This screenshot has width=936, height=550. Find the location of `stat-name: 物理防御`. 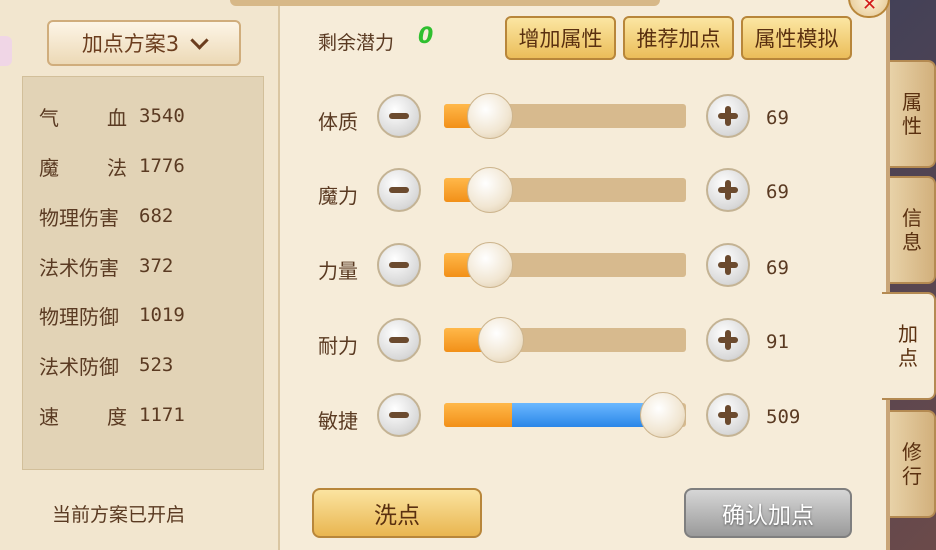

stat-name: 物理防御 is located at coordinates (79, 316).